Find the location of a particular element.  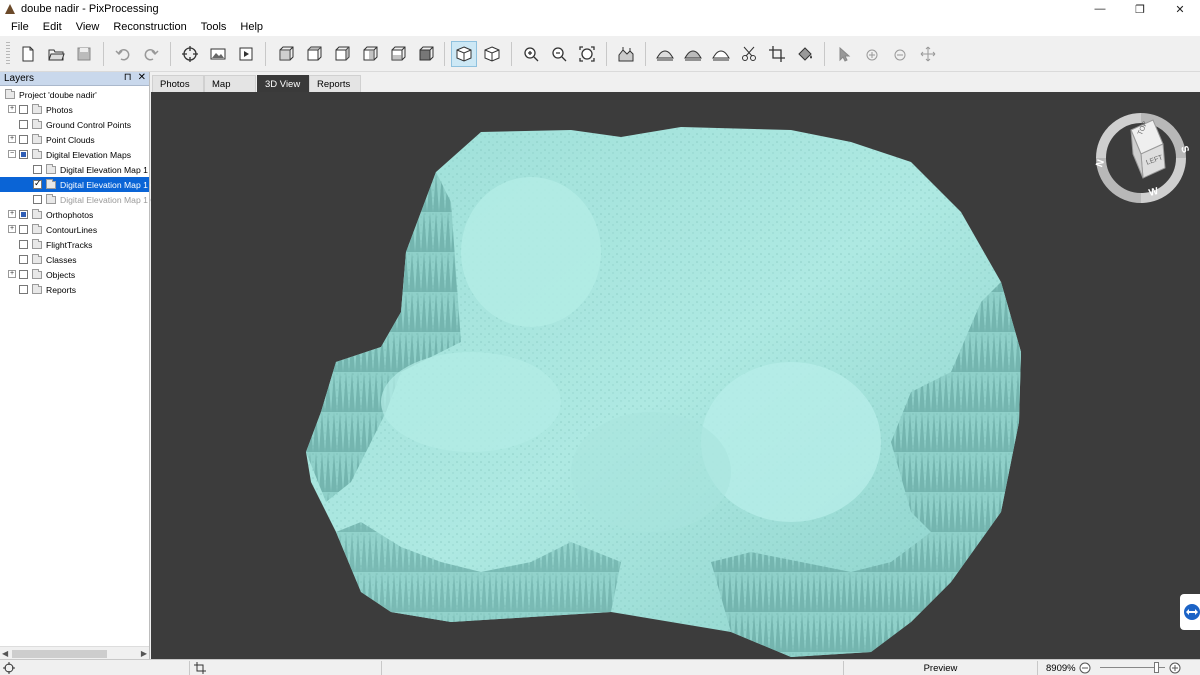

cut-button is located at coordinates (749, 54).